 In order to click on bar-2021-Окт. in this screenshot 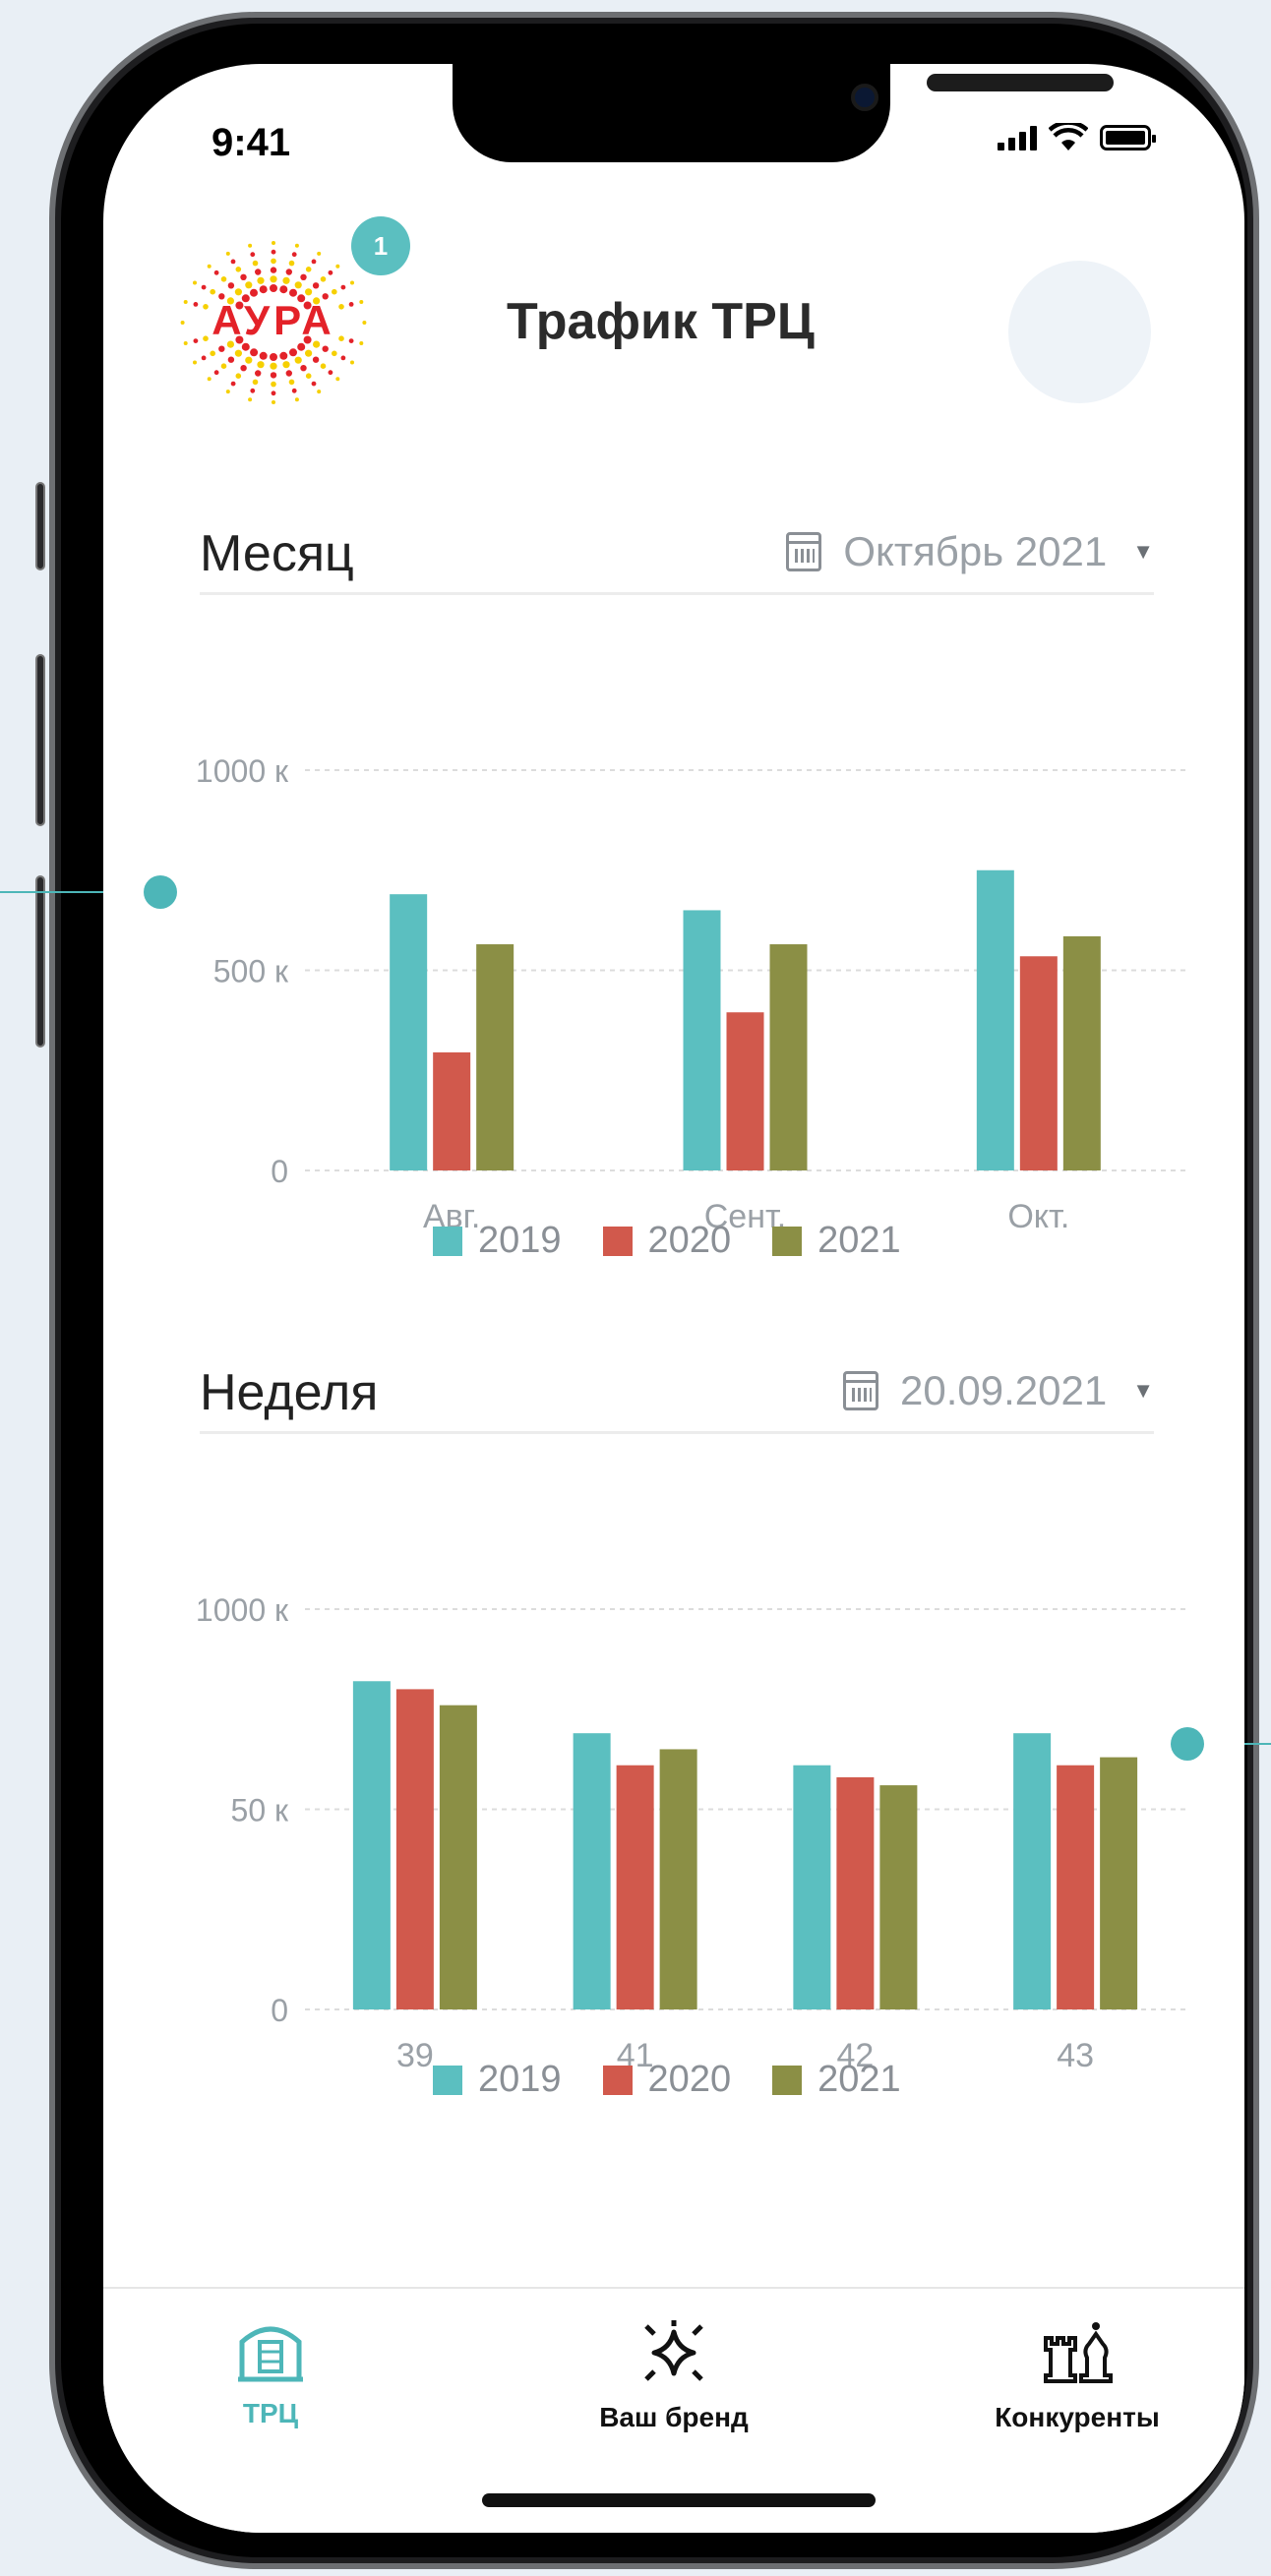, I will do `click(1082, 1053)`.